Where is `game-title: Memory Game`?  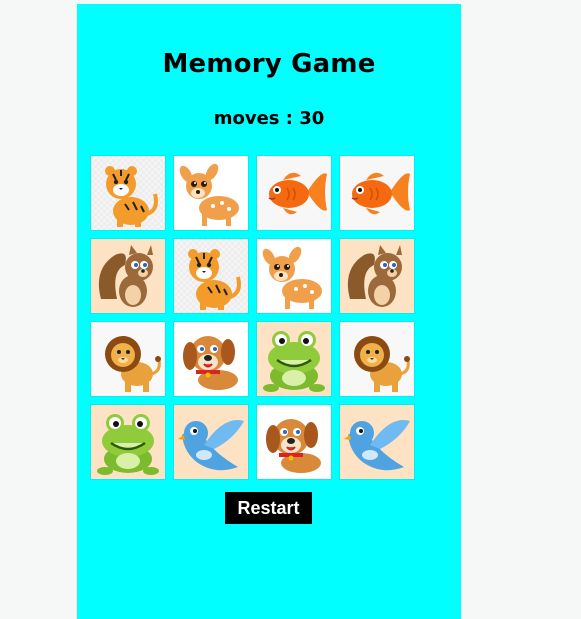
game-title: Memory Game is located at coordinates (269, 64).